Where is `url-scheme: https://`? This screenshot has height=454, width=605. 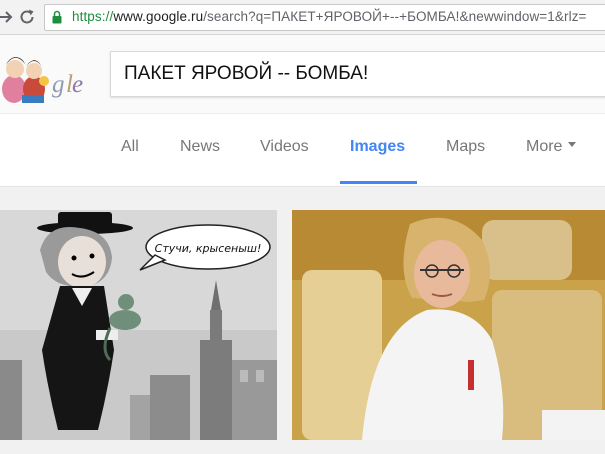
url-scheme: https:// is located at coordinates (93, 16).